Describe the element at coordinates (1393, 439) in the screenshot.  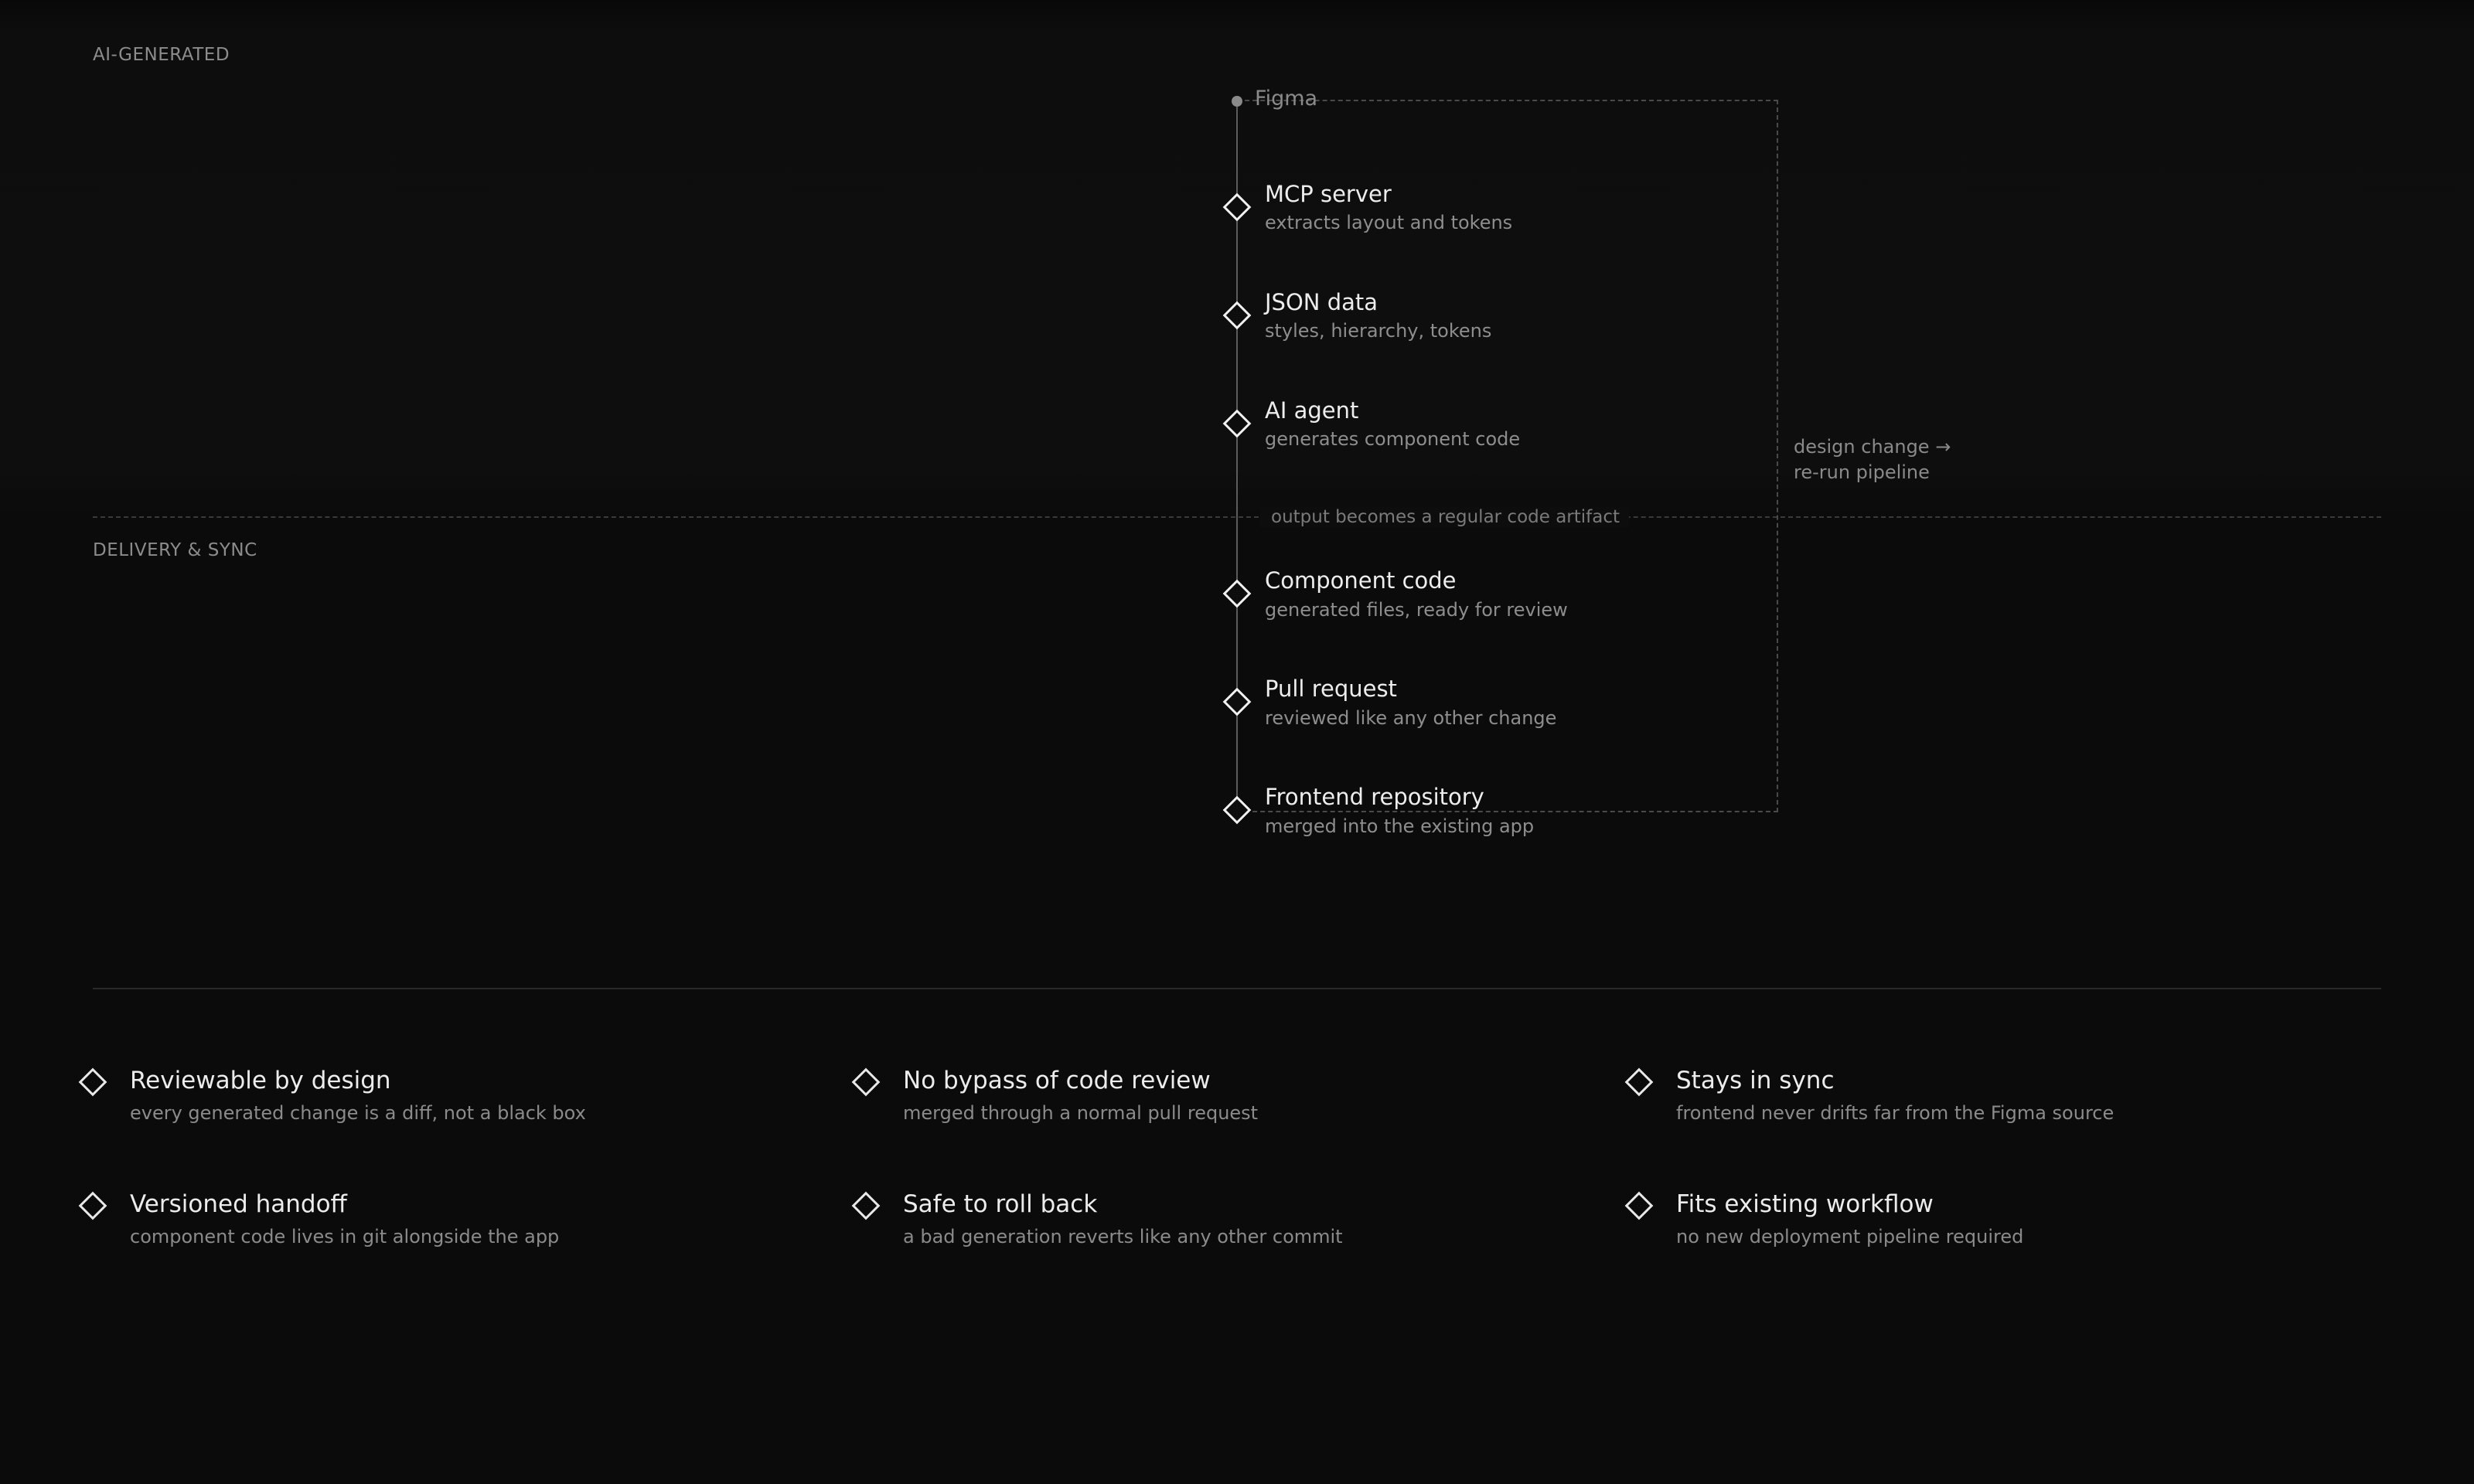
I see `node-subtitle-ai-agent: generates component code` at that location.